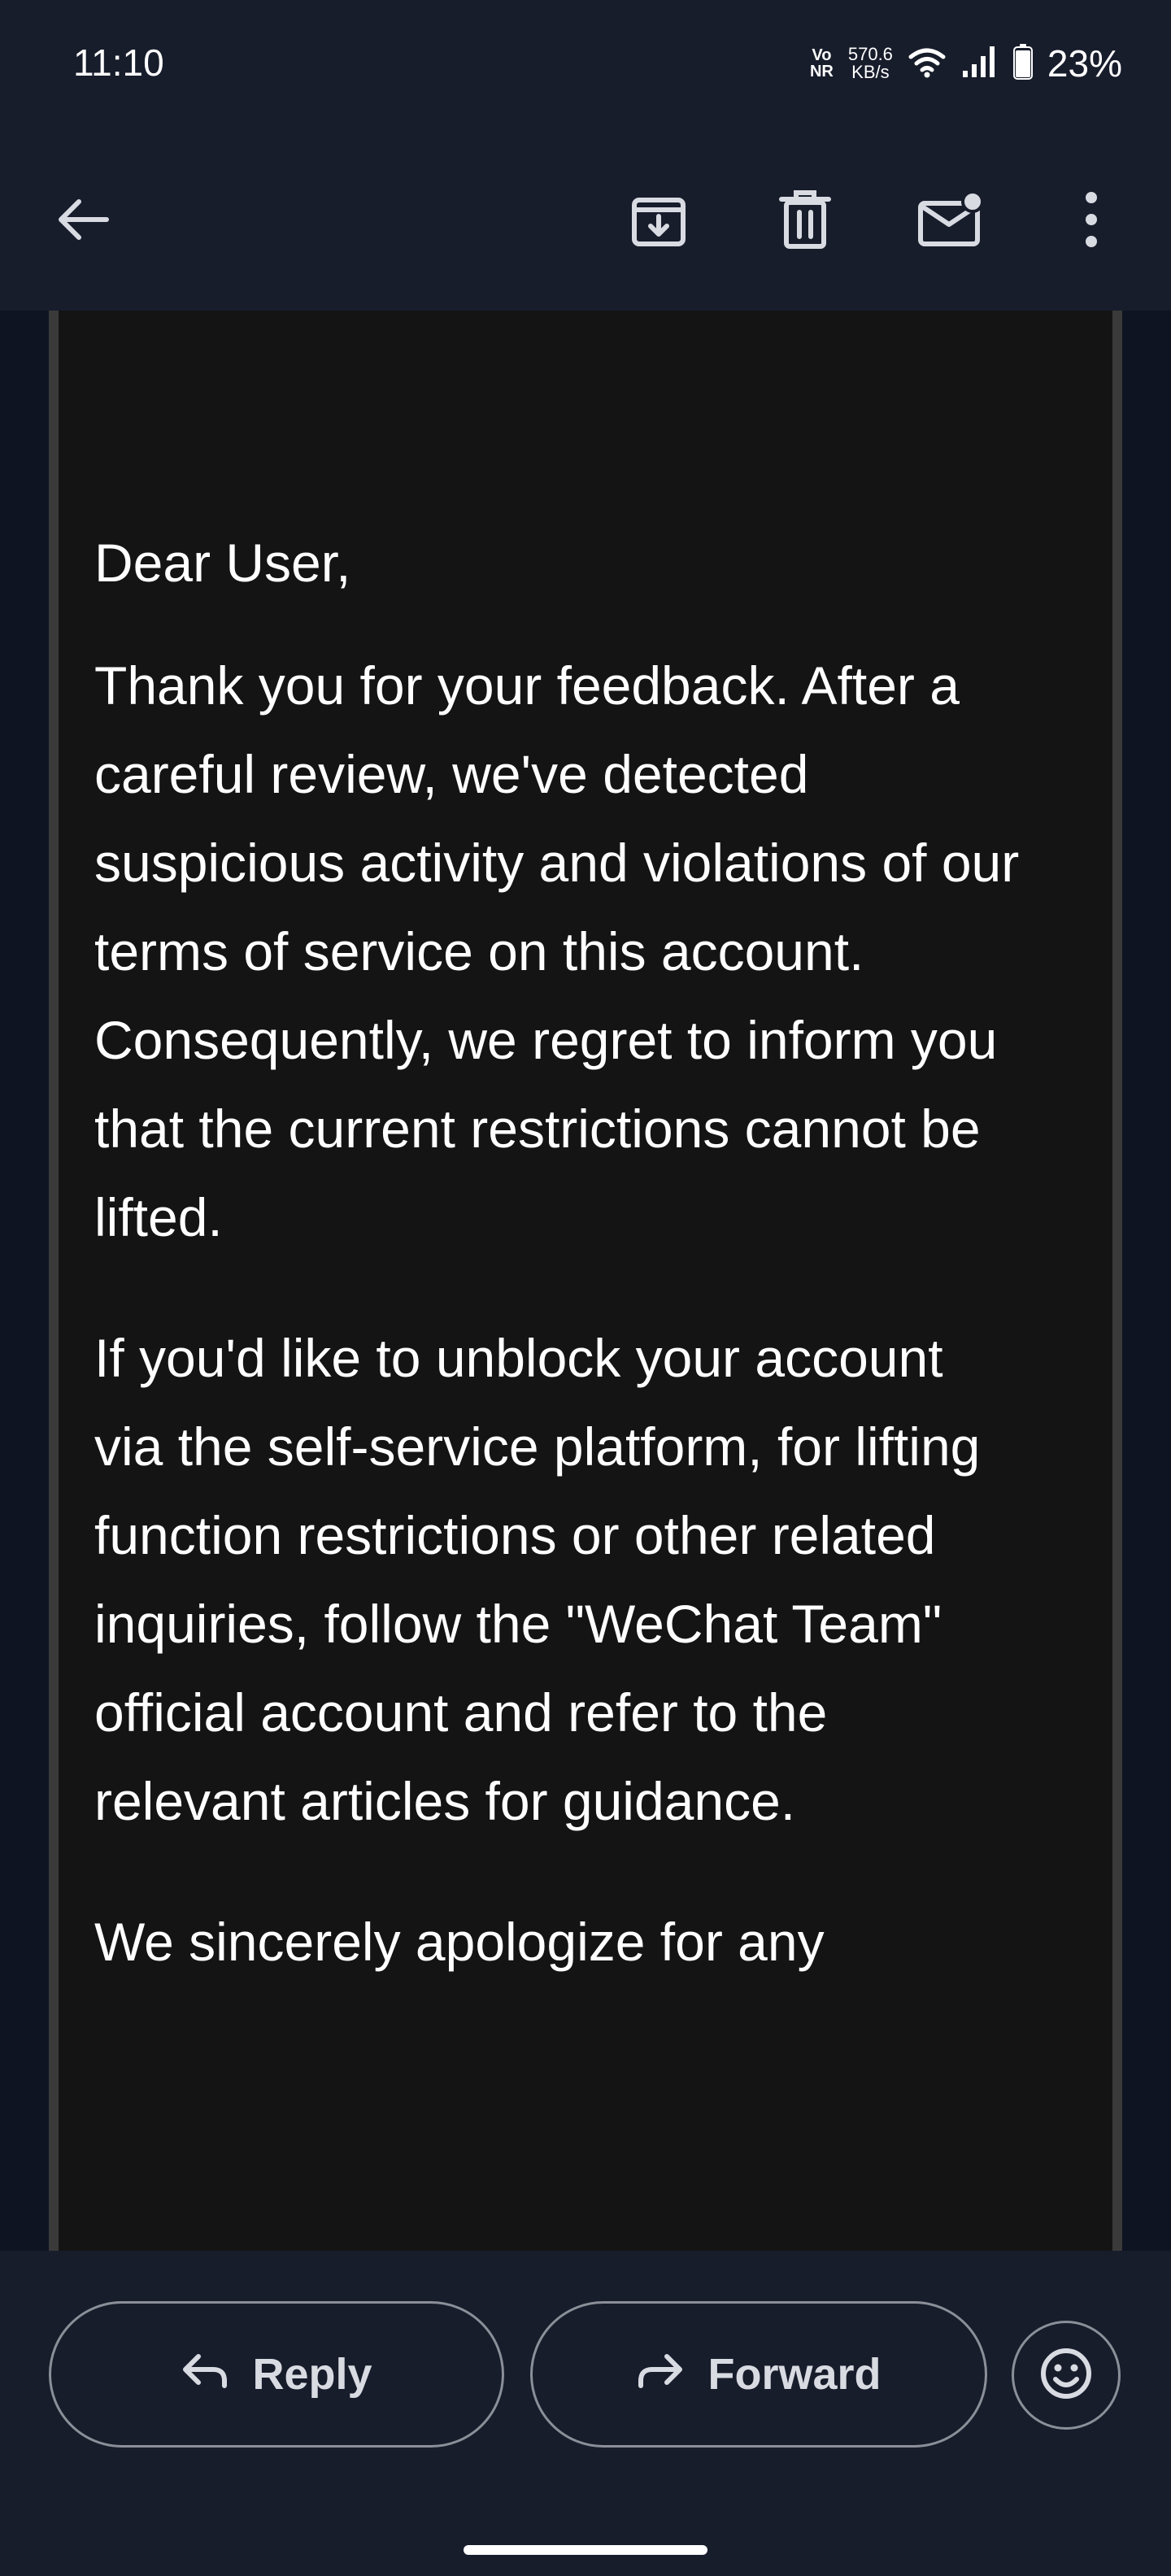 Image resolution: width=1171 pixels, height=2576 pixels. What do you see at coordinates (585, 2550) in the screenshot?
I see `home-indicator` at bounding box center [585, 2550].